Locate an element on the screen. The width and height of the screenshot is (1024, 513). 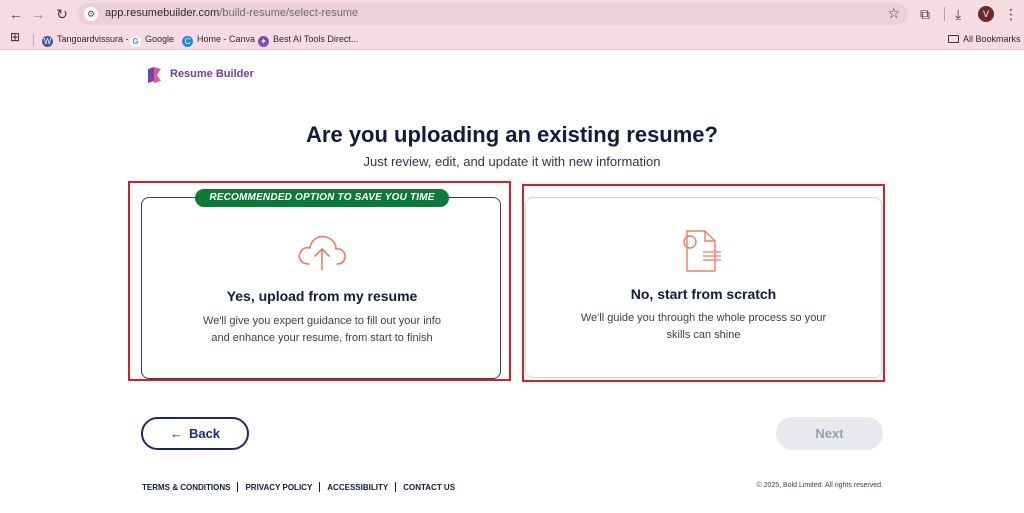
canva-icon: C is located at coordinates (187, 41).